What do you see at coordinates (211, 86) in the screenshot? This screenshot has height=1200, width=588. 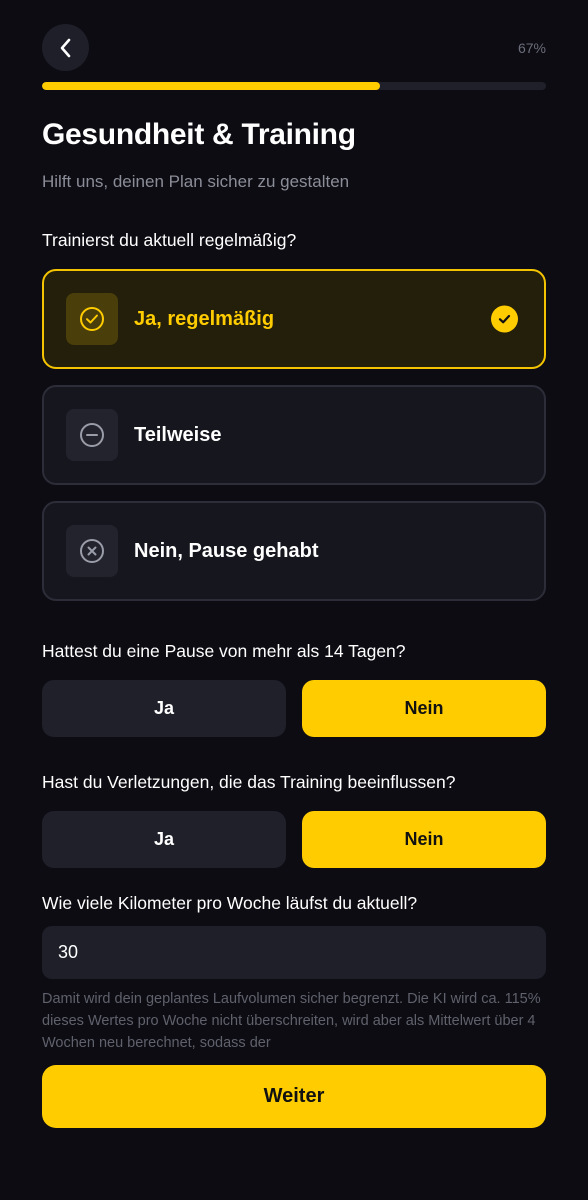 I see `progress-bar-fill` at bounding box center [211, 86].